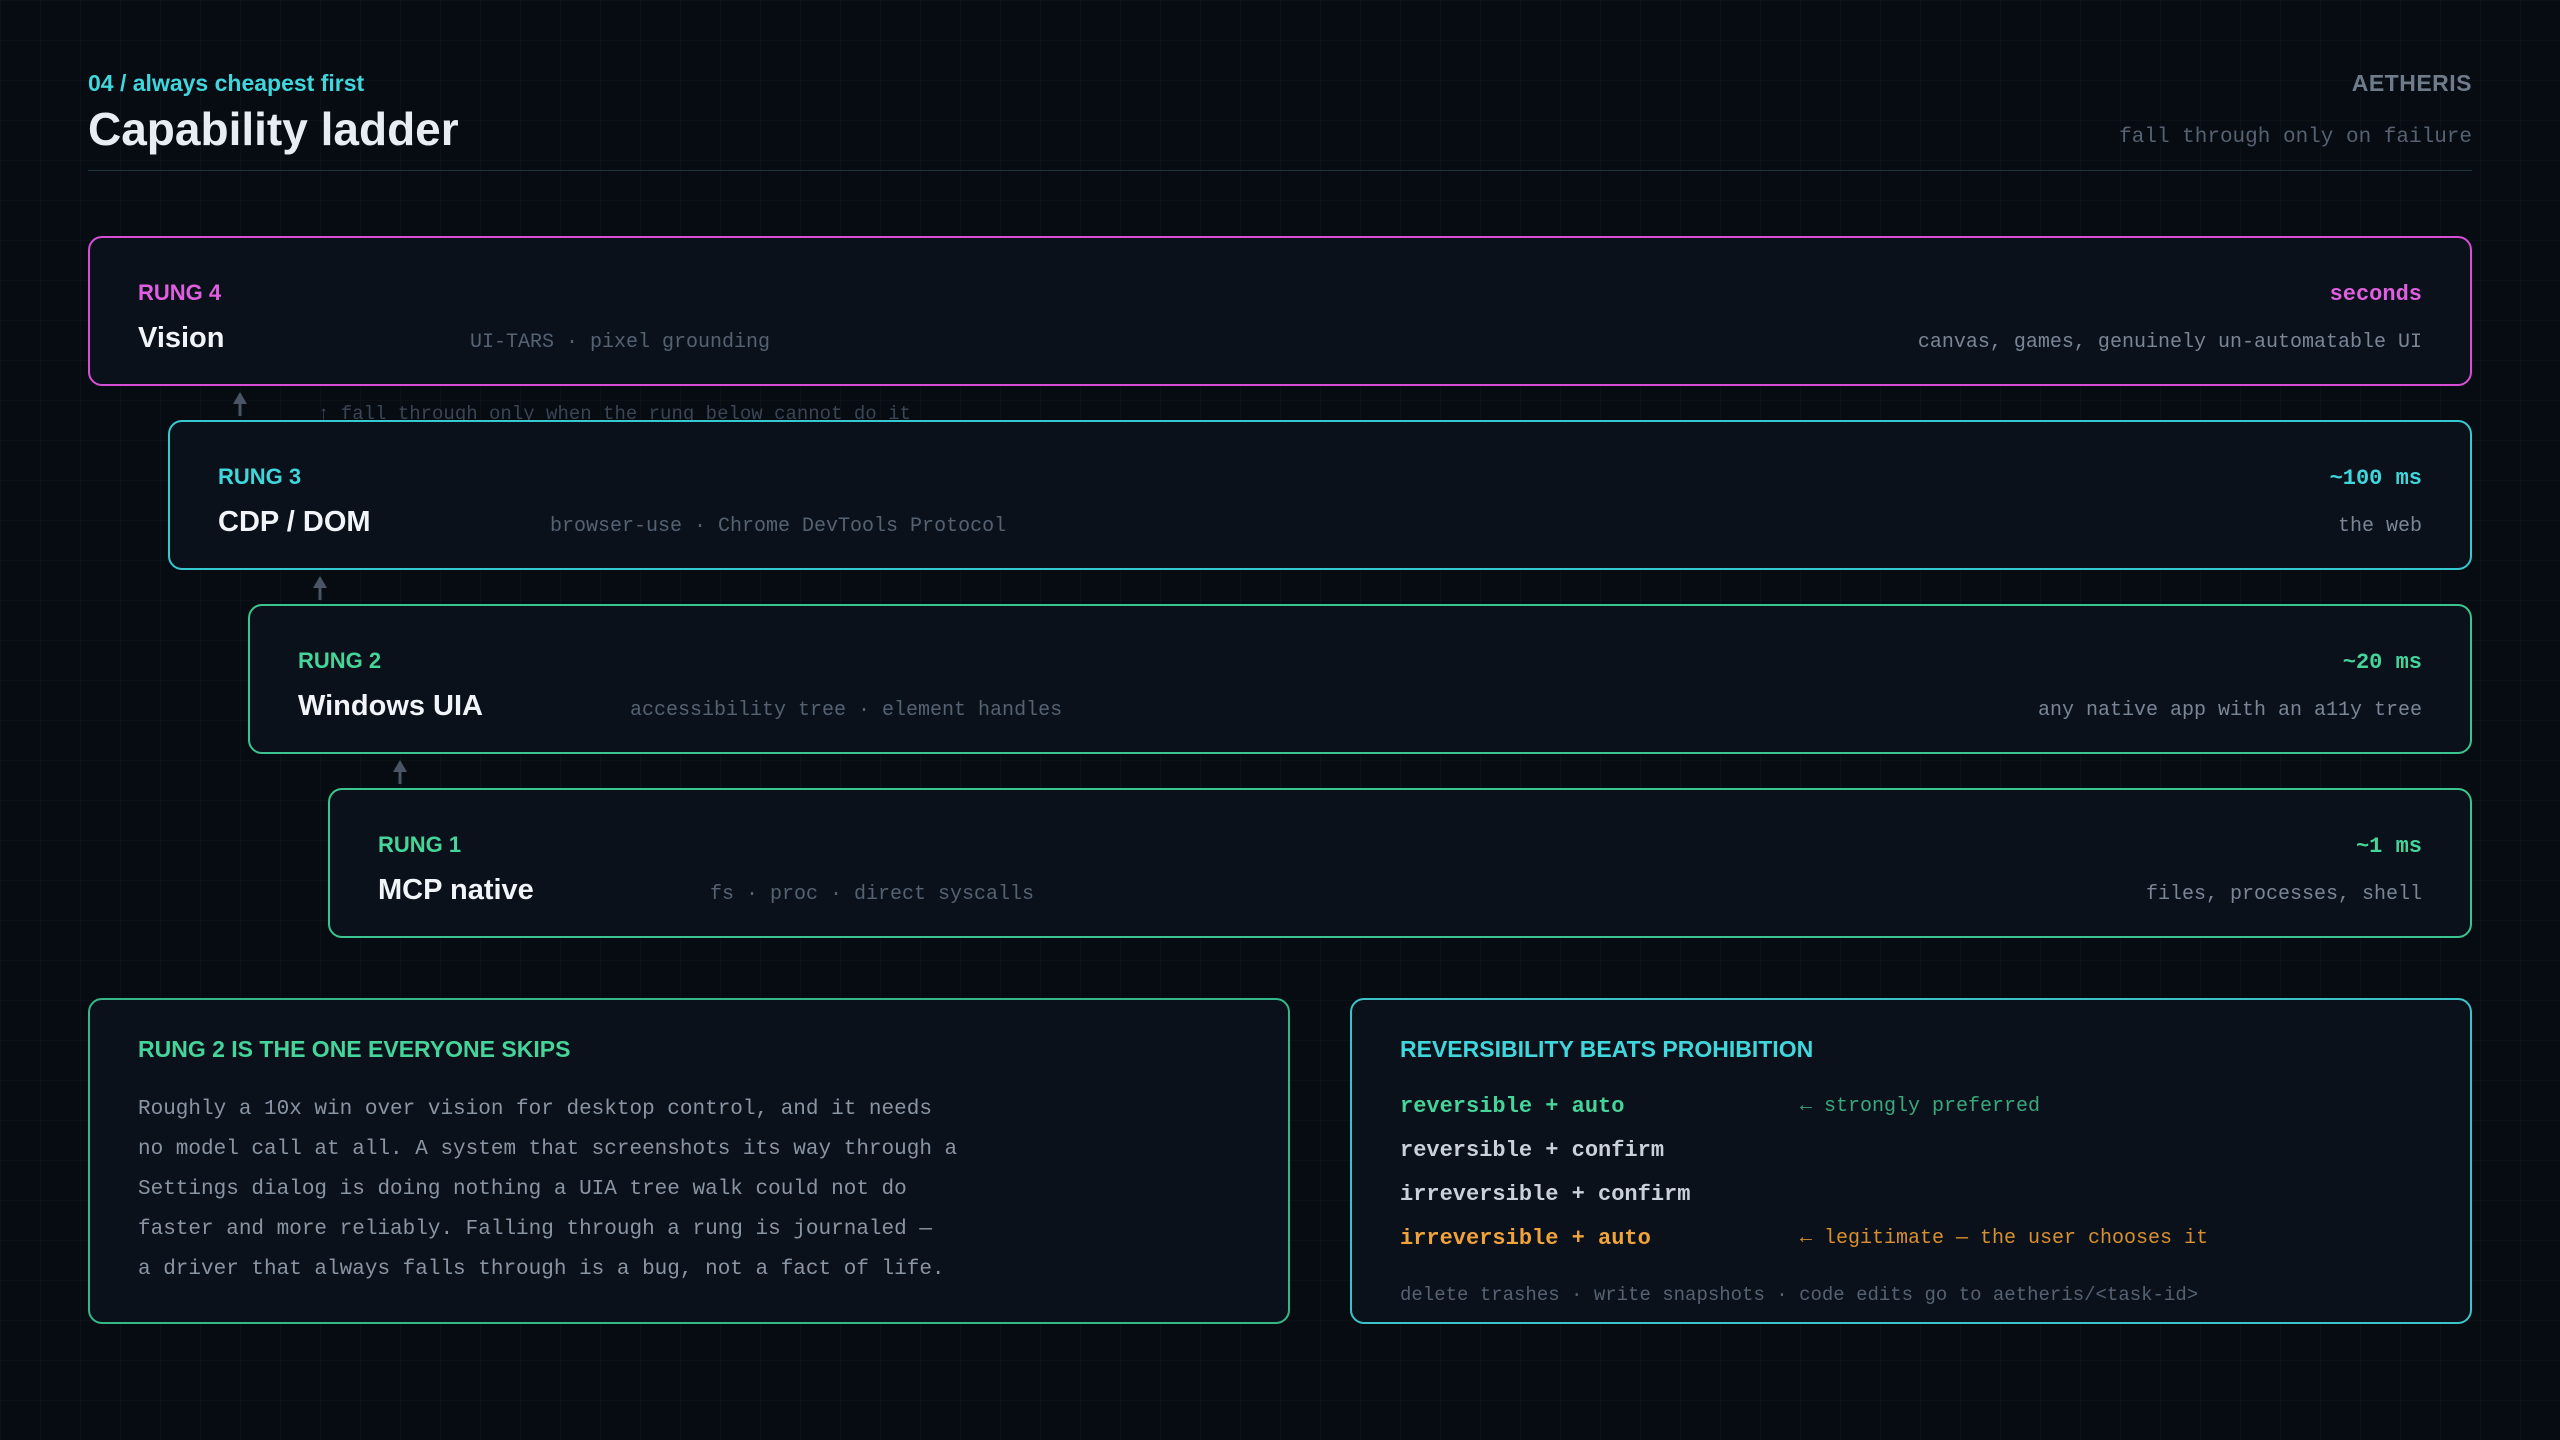  What do you see at coordinates (2004, 1238) in the screenshot?
I see `mode-note: ← legitimate — the user chooses it` at bounding box center [2004, 1238].